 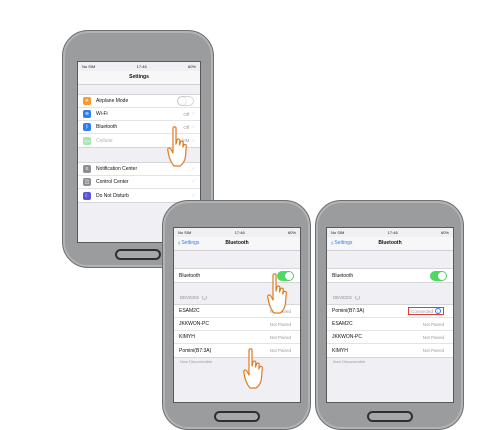 What do you see at coordinates (185, 101) in the screenshot?
I see `airplane-mode-toggle` at bounding box center [185, 101].